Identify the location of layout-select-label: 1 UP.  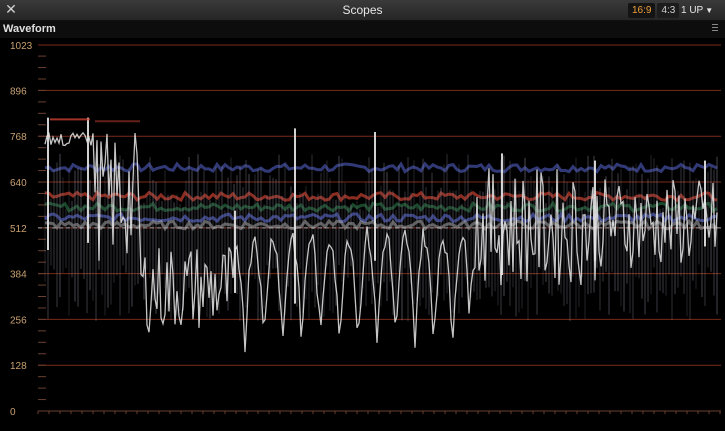
(692, 10).